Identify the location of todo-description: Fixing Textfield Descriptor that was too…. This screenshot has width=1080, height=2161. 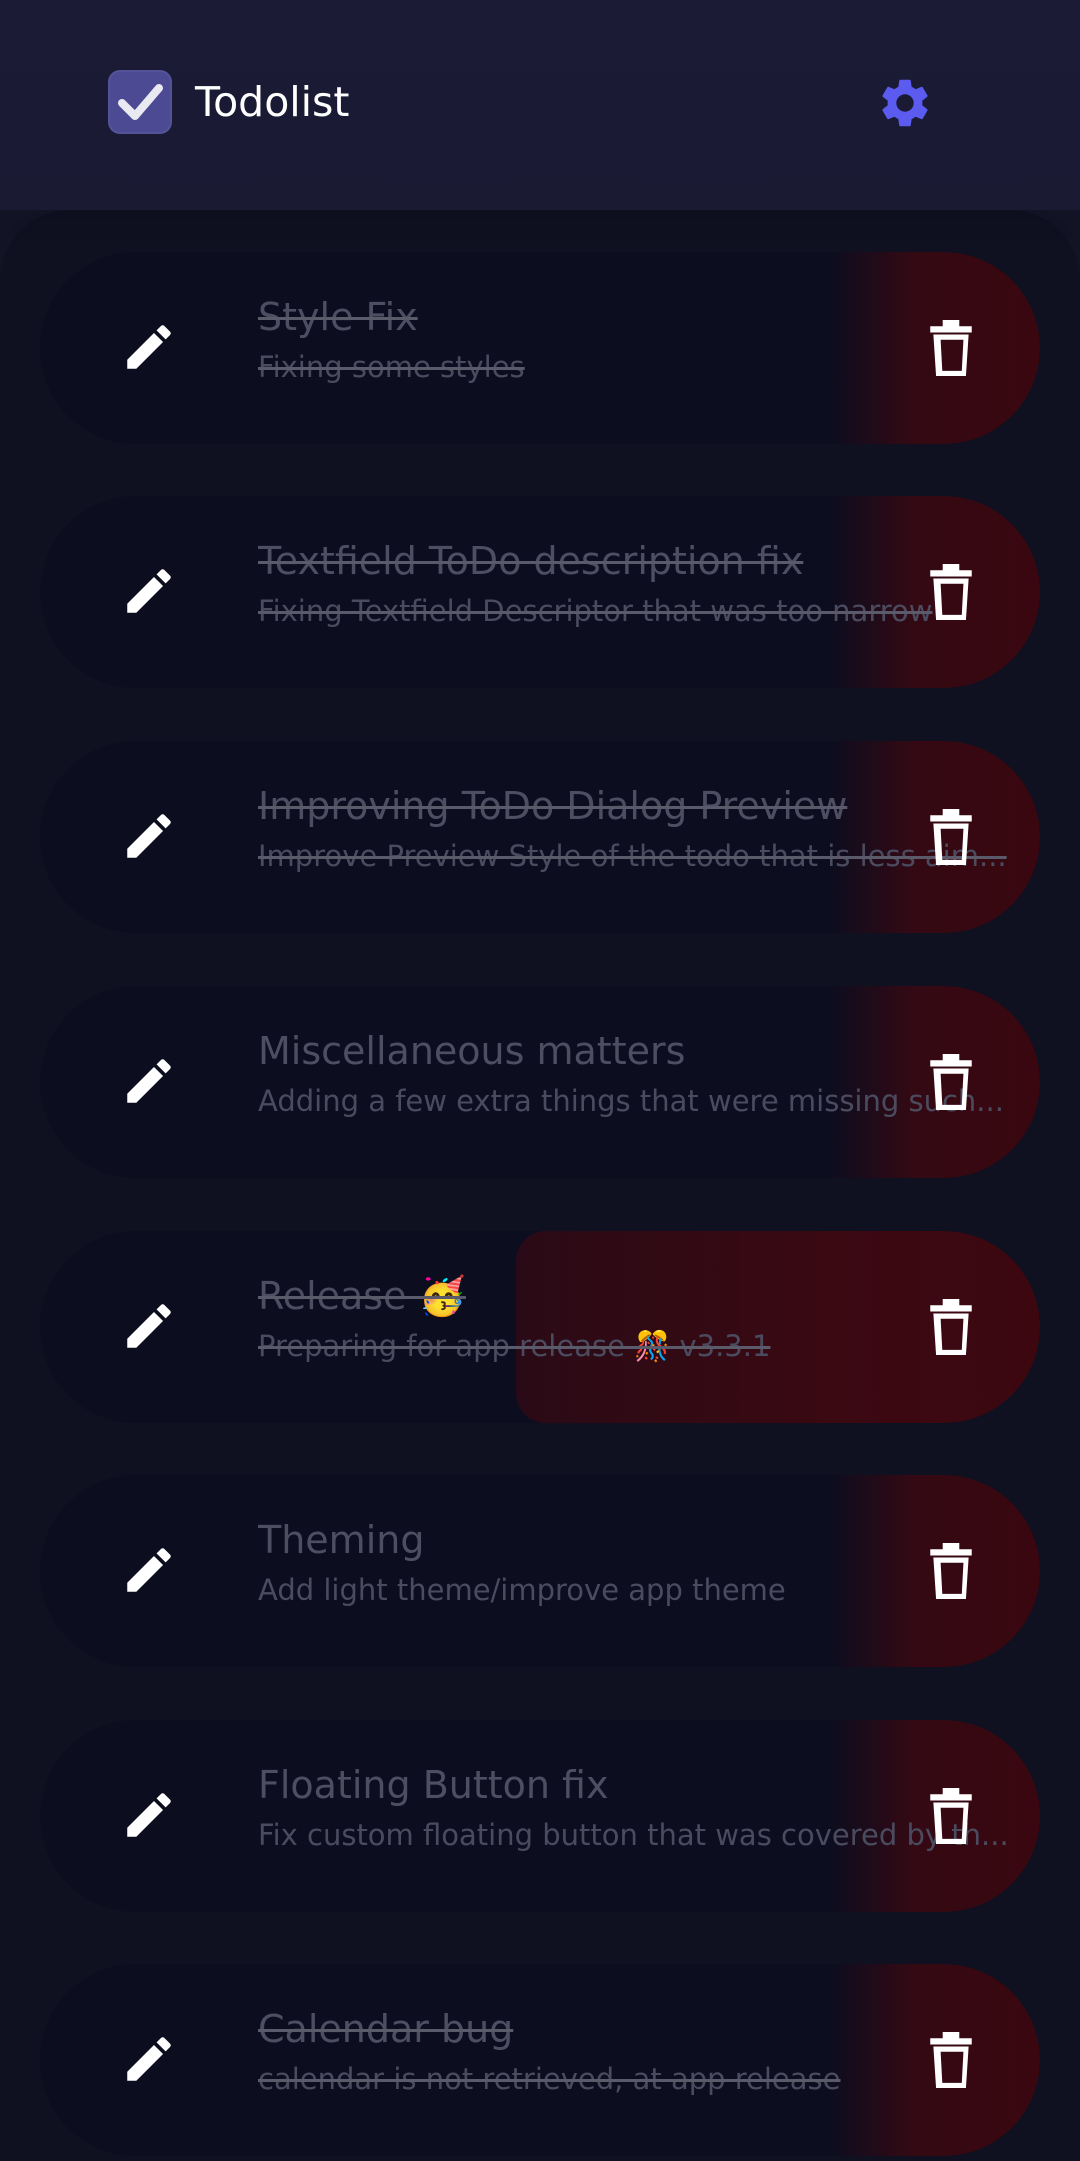
(595, 611).